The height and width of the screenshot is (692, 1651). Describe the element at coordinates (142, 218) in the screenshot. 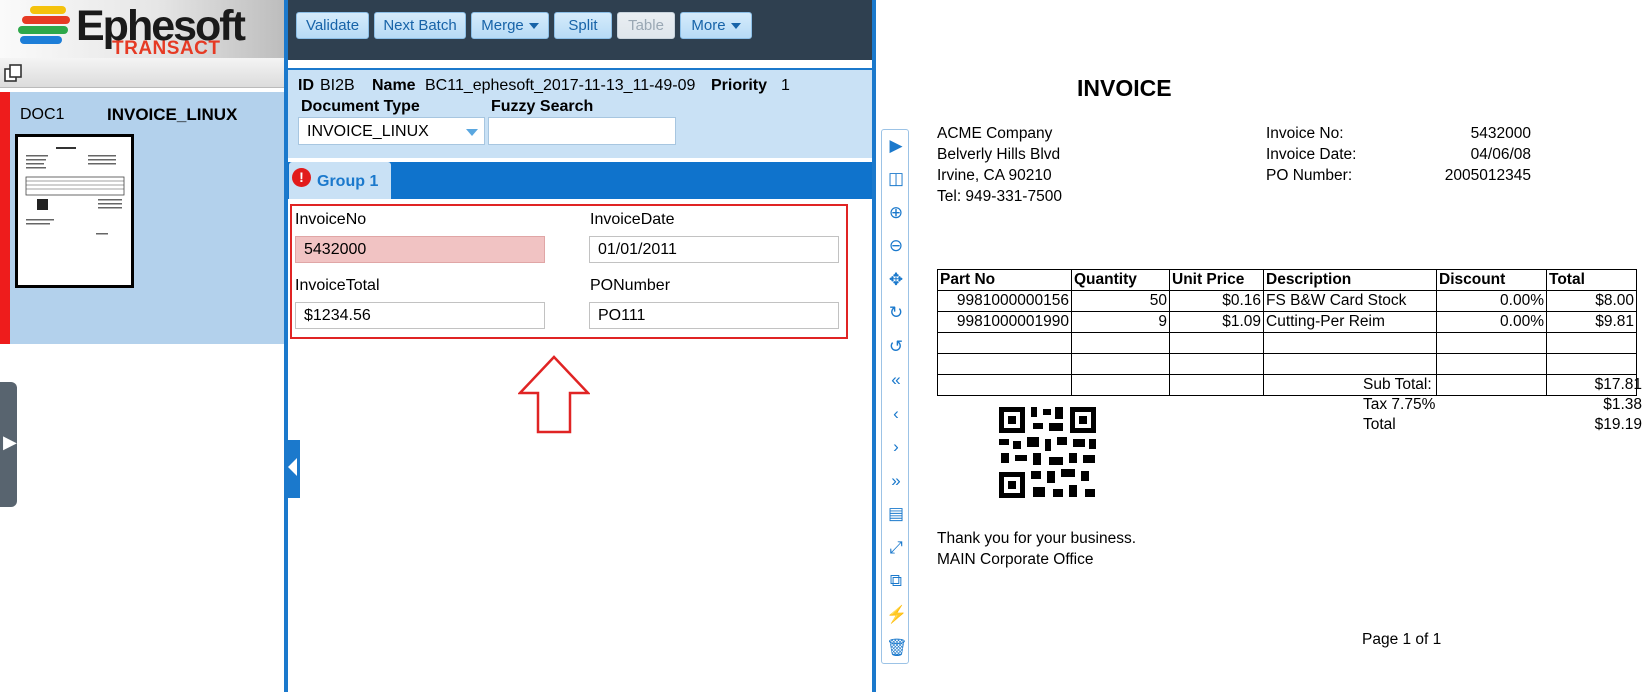

I see `document-card: DOC1 INVOICE_LINUX` at that location.